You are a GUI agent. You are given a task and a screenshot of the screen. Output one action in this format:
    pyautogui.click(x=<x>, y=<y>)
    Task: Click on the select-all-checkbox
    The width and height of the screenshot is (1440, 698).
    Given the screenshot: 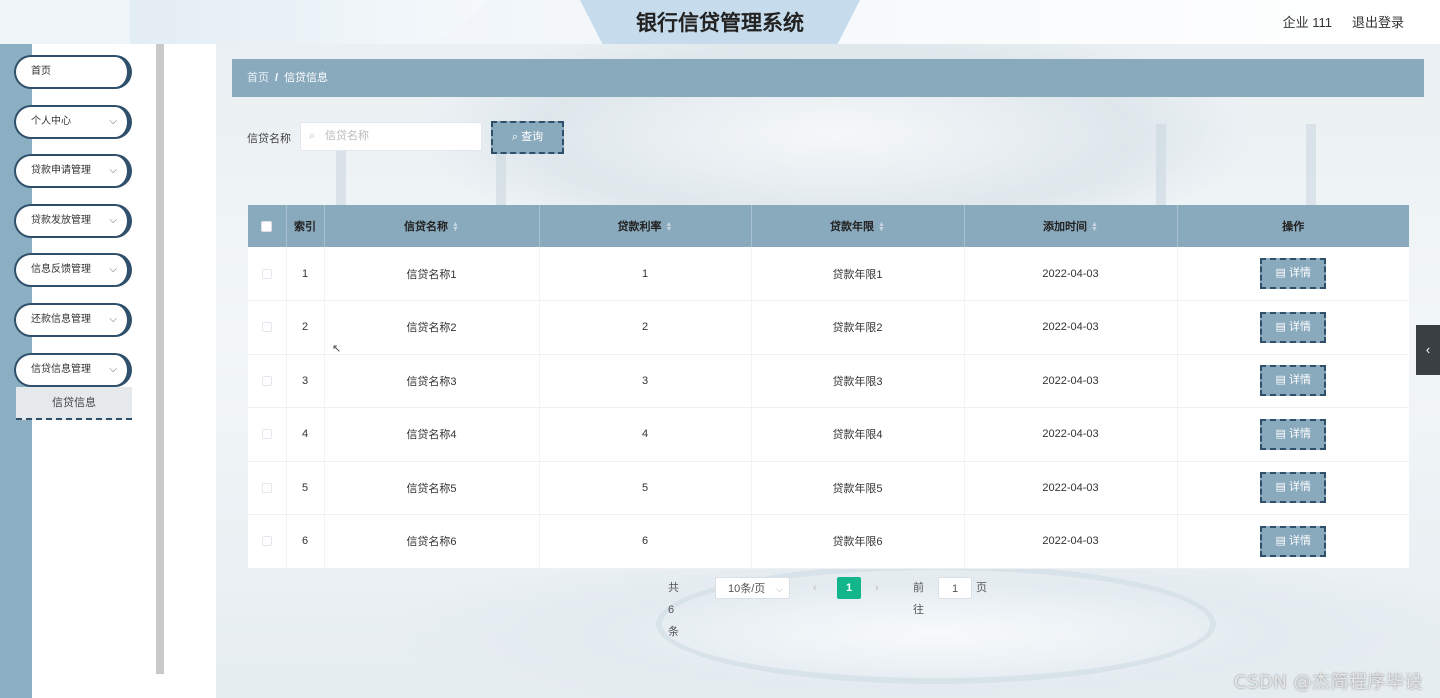 What is the action you would take?
    pyautogui.click(x=267, y=226)
    